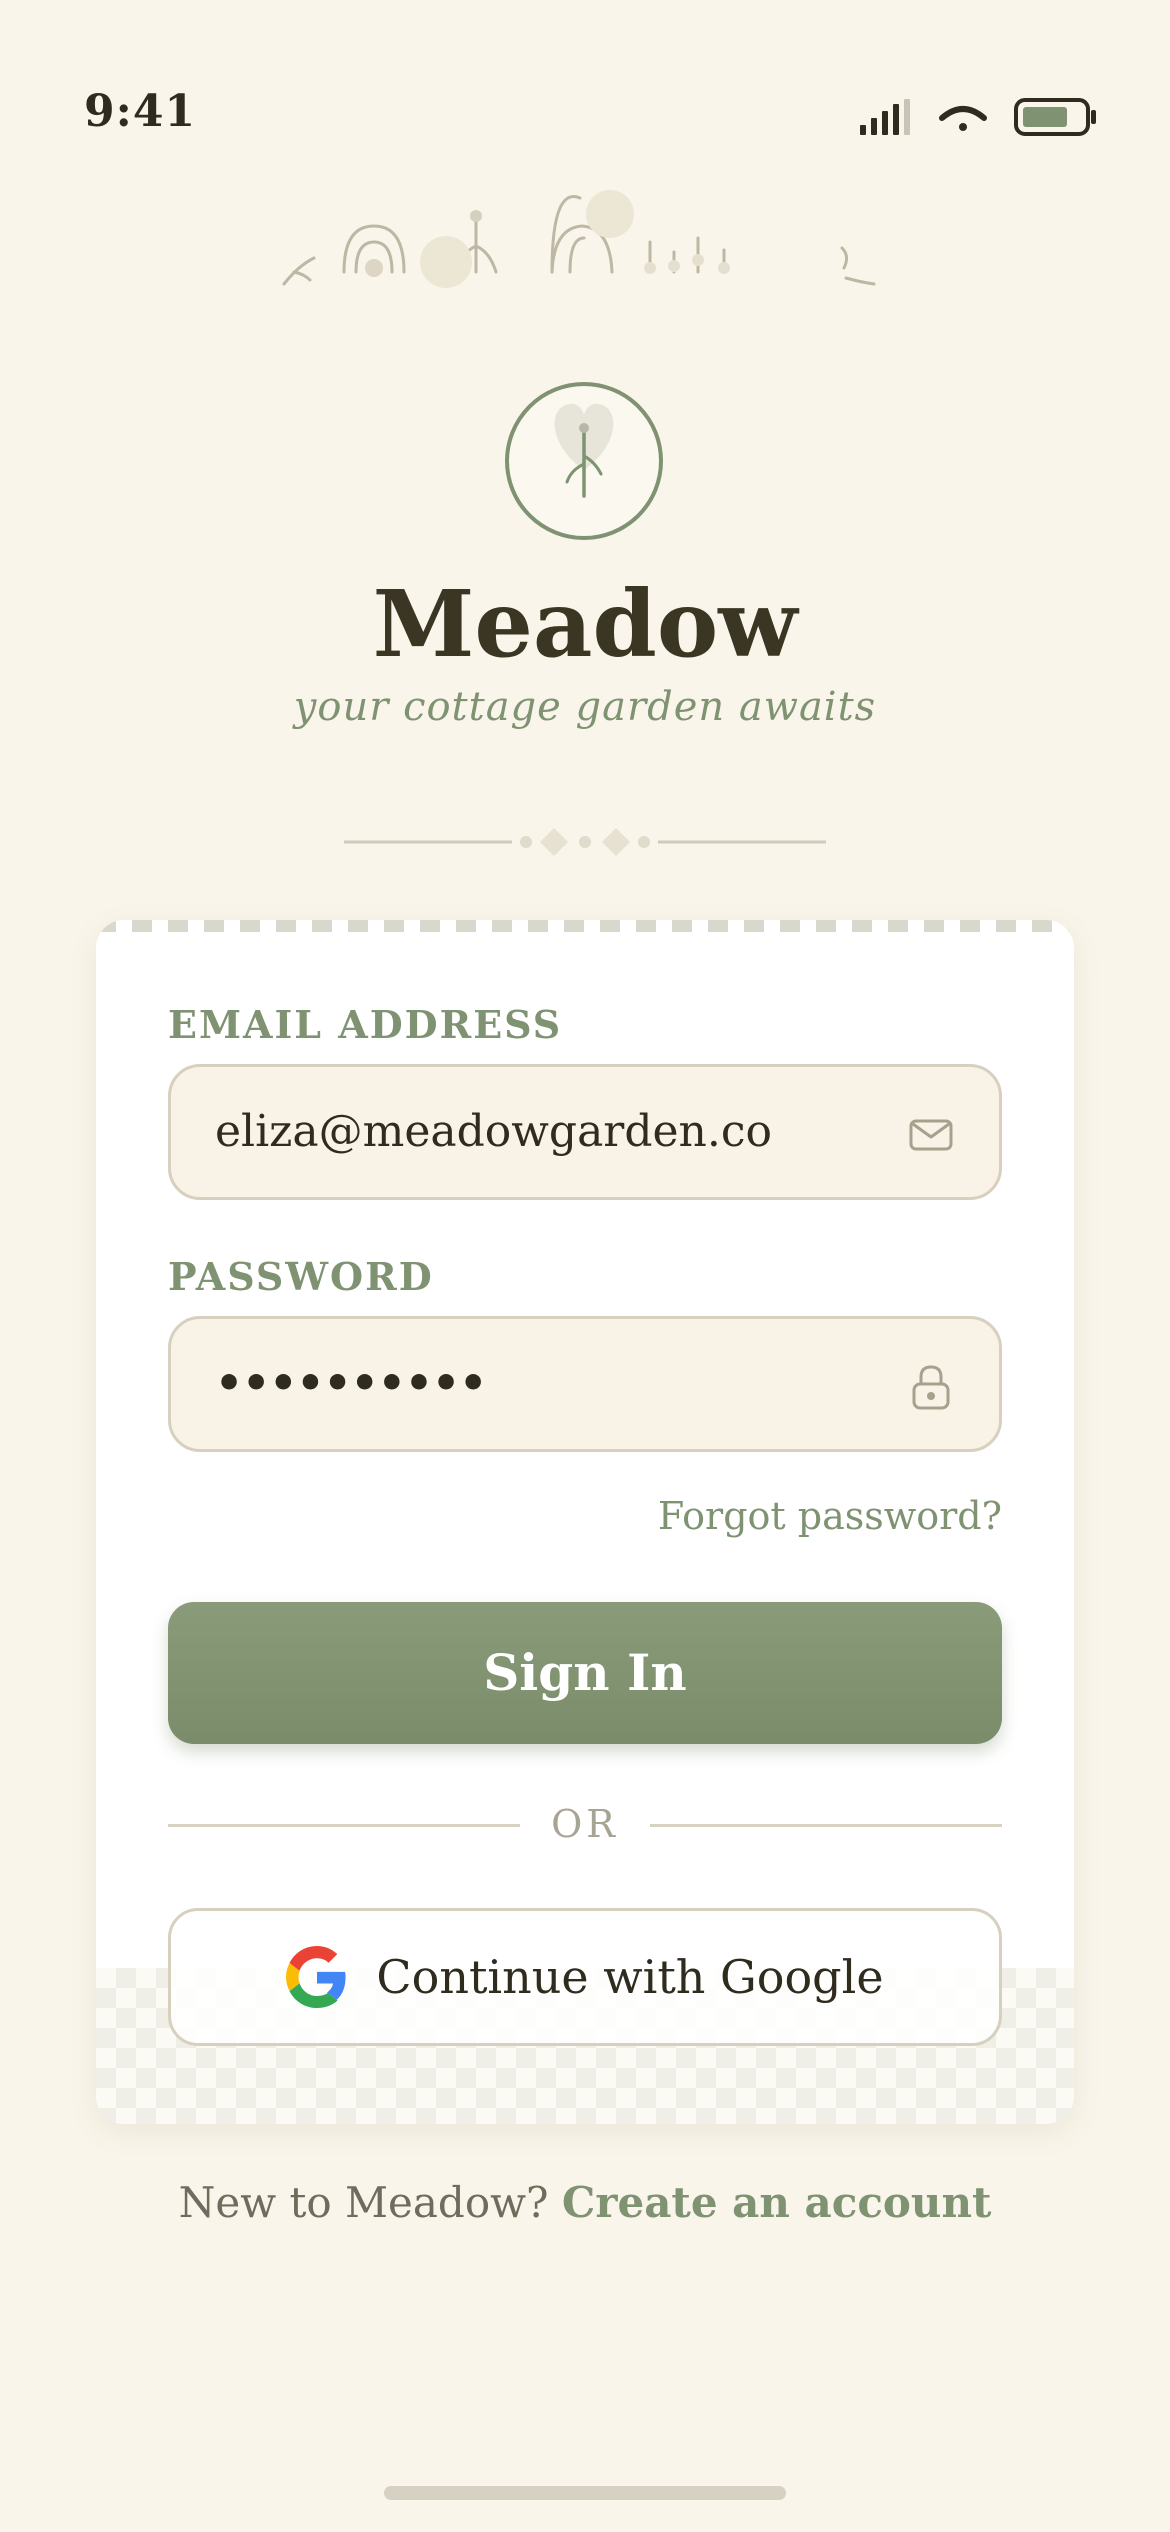 The image size is (1170, 2532). What do you see at coordinates (776, 2202) in the screenshot?
I see `create-account-link: Create an account` at bounding box center [776, 2202].